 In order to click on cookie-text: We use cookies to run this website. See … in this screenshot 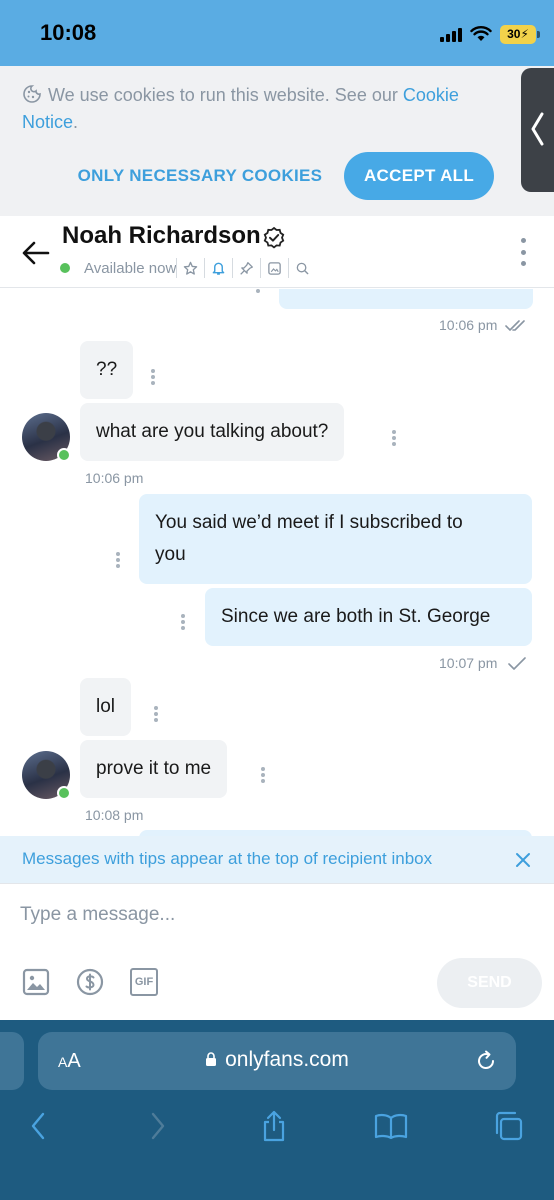, I will do `click(225, 95)`.